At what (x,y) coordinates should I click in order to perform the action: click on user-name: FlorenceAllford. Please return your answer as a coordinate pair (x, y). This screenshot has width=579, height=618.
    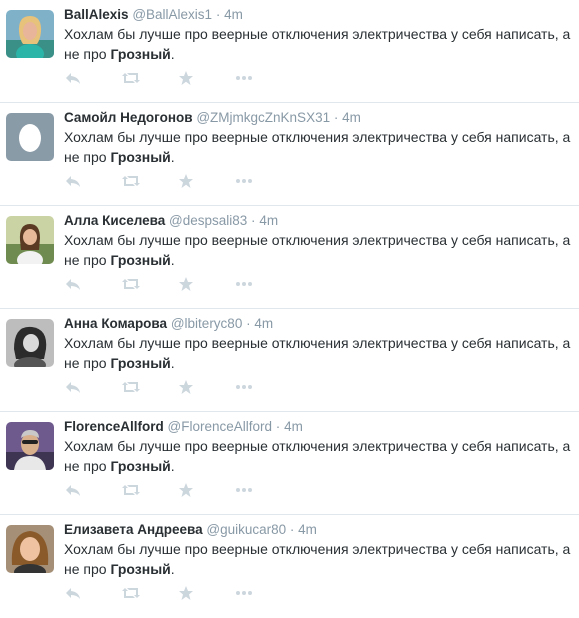
    Looking at the image, I should click on (114, 426).